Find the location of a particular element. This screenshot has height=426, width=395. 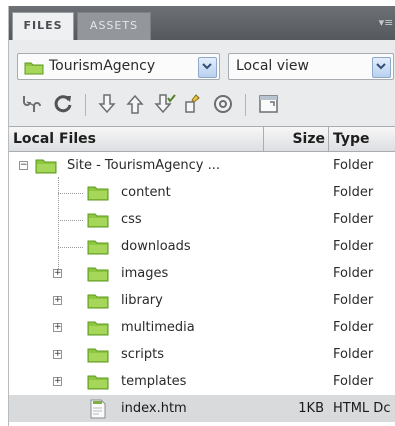

check-in-icon is located at coordinates (193, 104).